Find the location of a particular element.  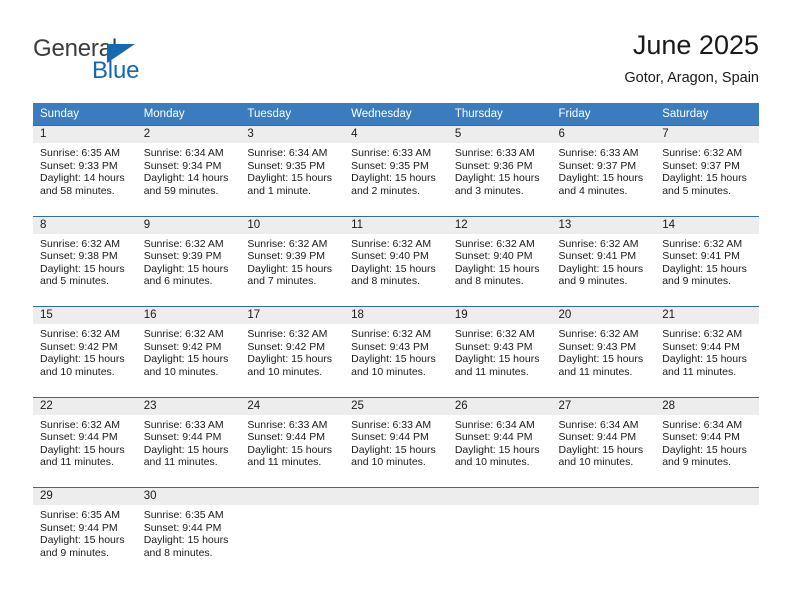

day-number: 19 is located at coordinates (499, 315).